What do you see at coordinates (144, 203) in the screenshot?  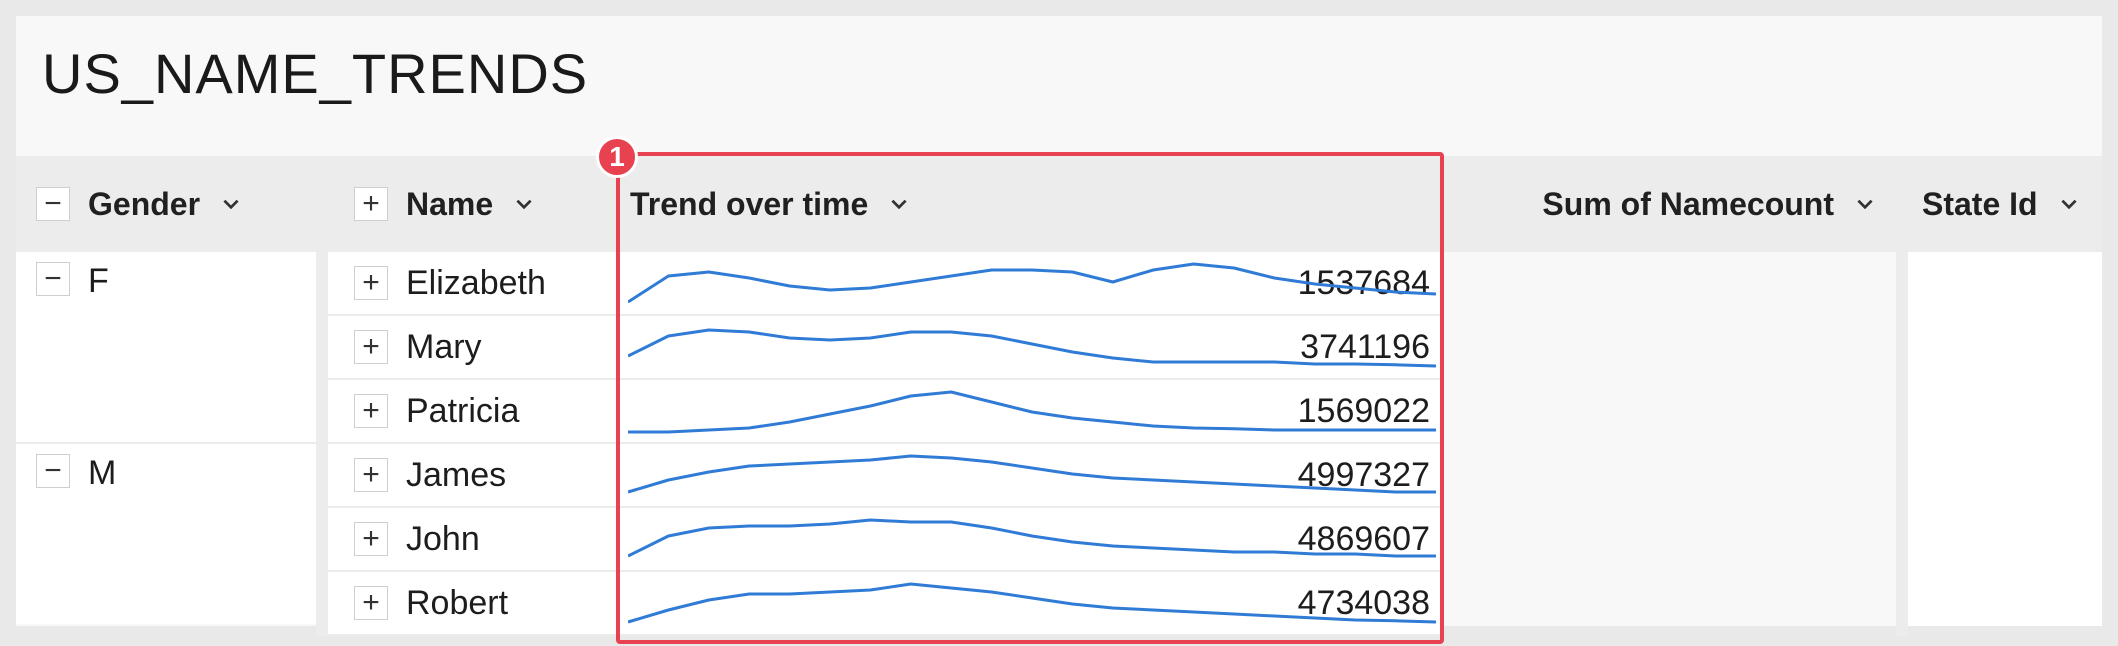 I see `column-header-label: Gender` at bounding box center [144, 203].